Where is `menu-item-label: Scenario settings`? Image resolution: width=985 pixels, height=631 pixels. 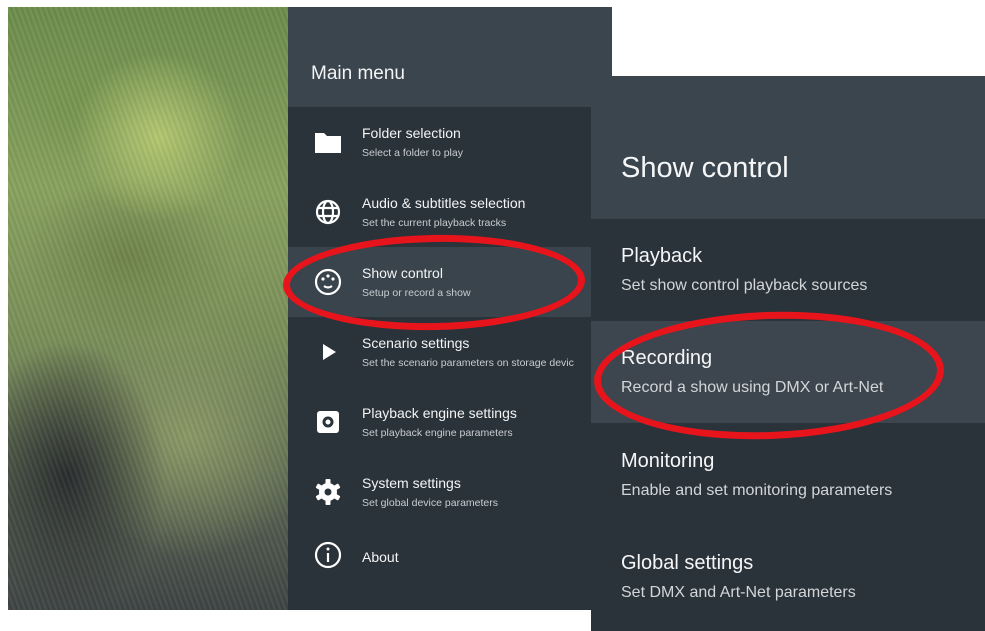 menu-item-label: Scenario settings is located at coordinates (416, 343).